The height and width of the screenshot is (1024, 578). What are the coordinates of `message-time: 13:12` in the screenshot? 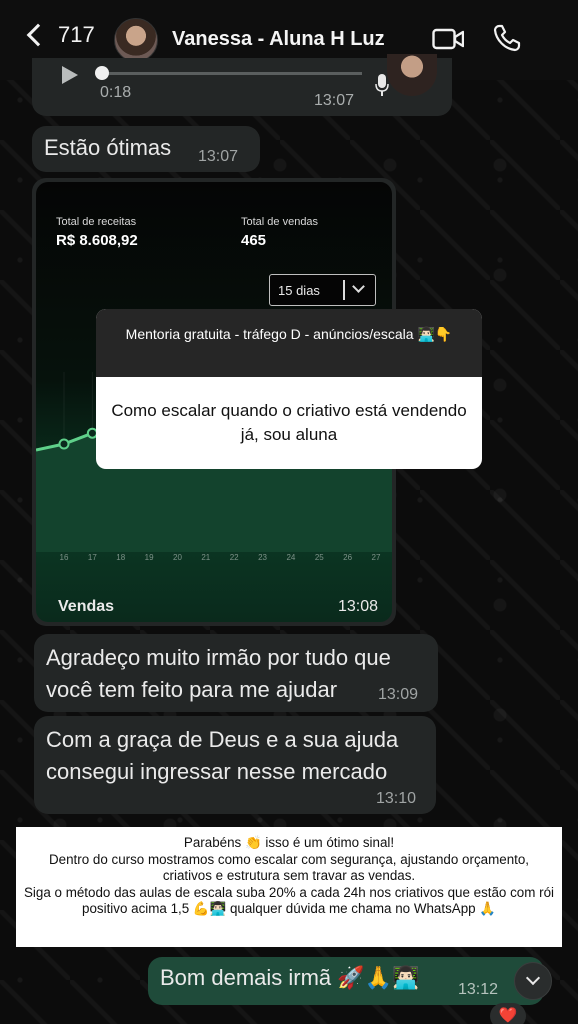 It's located at (478, 989).